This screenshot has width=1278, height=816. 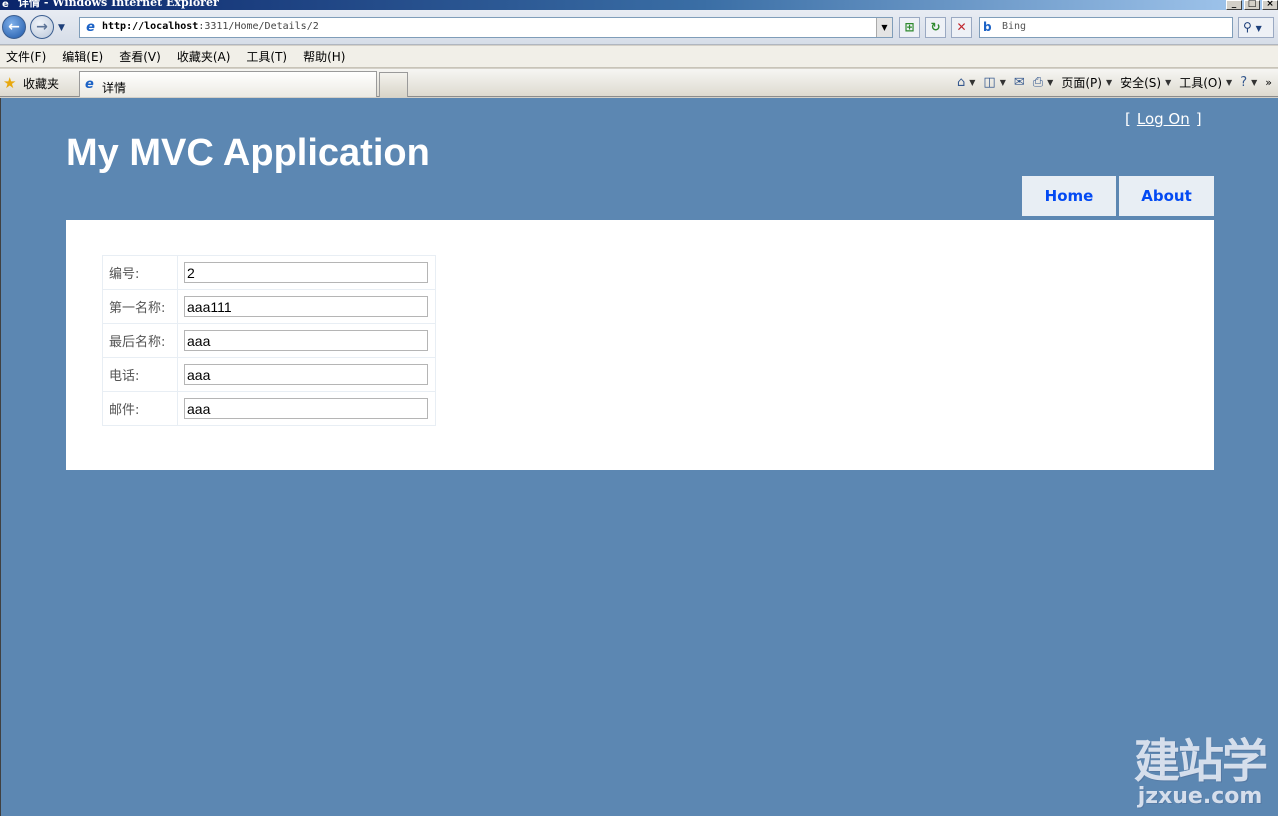 I want to click on search-placeholder: Bing, so click(x=1014, y=26).